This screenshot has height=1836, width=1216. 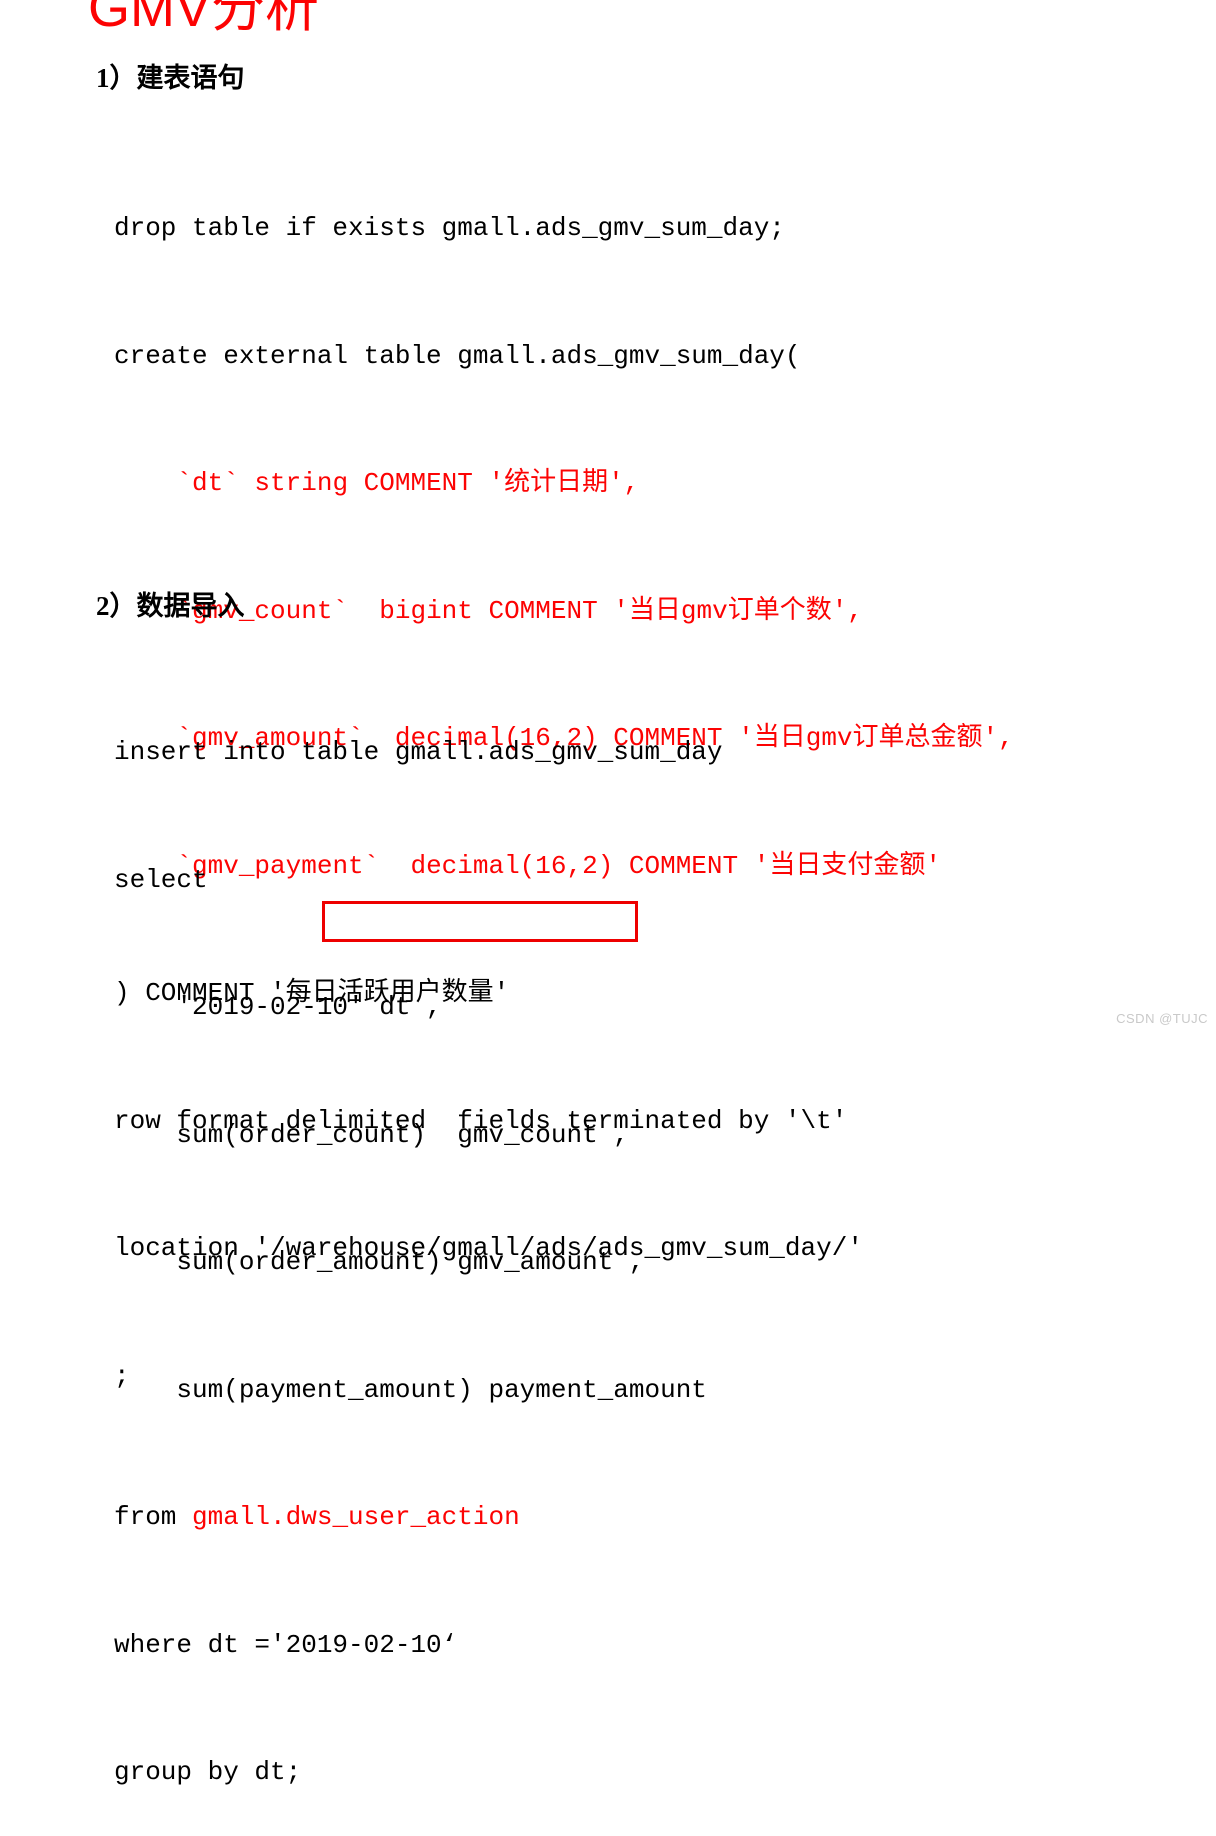 I want to click on code-text-black, so click(x=145, y=483).